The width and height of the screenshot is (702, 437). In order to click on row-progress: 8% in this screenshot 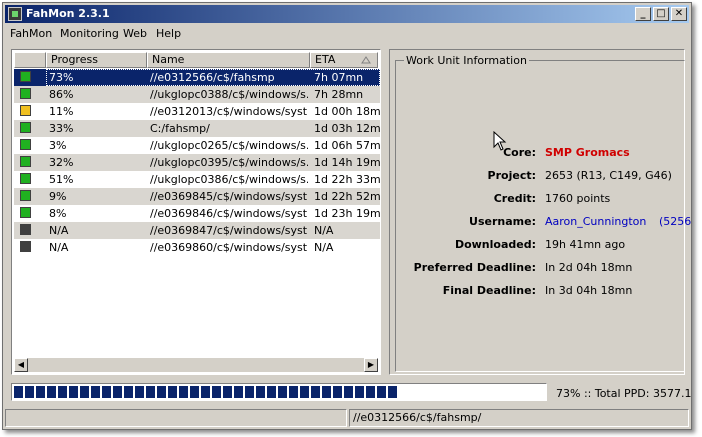, I will do `click(58, 213)`.